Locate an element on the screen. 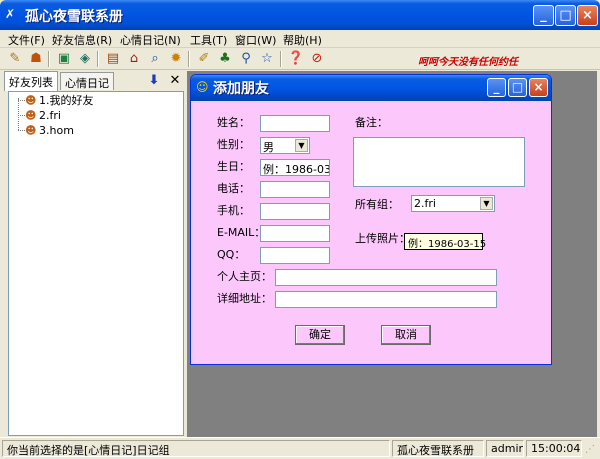 The height and width of the screenshot is (459, 600). dialog-close-button: × is located at coordinates (538, 87).